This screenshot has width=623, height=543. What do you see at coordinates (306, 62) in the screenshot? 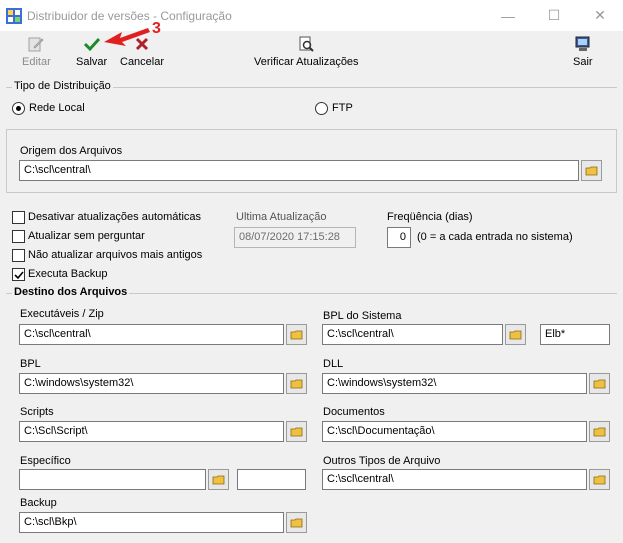
I see `check-updates-label: Verificar Atualizações` at bounding box center [306, 62].